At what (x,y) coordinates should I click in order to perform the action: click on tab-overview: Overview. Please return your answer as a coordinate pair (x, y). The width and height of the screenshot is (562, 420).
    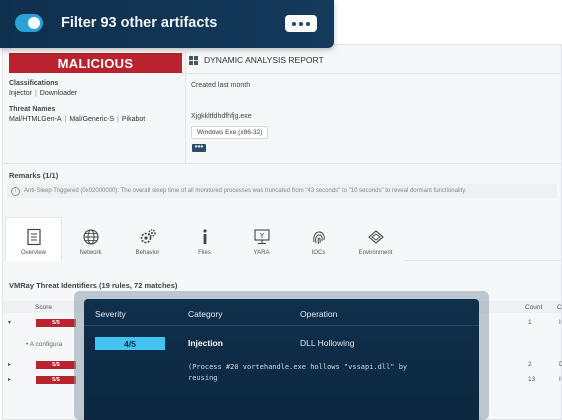
    Looking at the image, I should click on (33, 239).